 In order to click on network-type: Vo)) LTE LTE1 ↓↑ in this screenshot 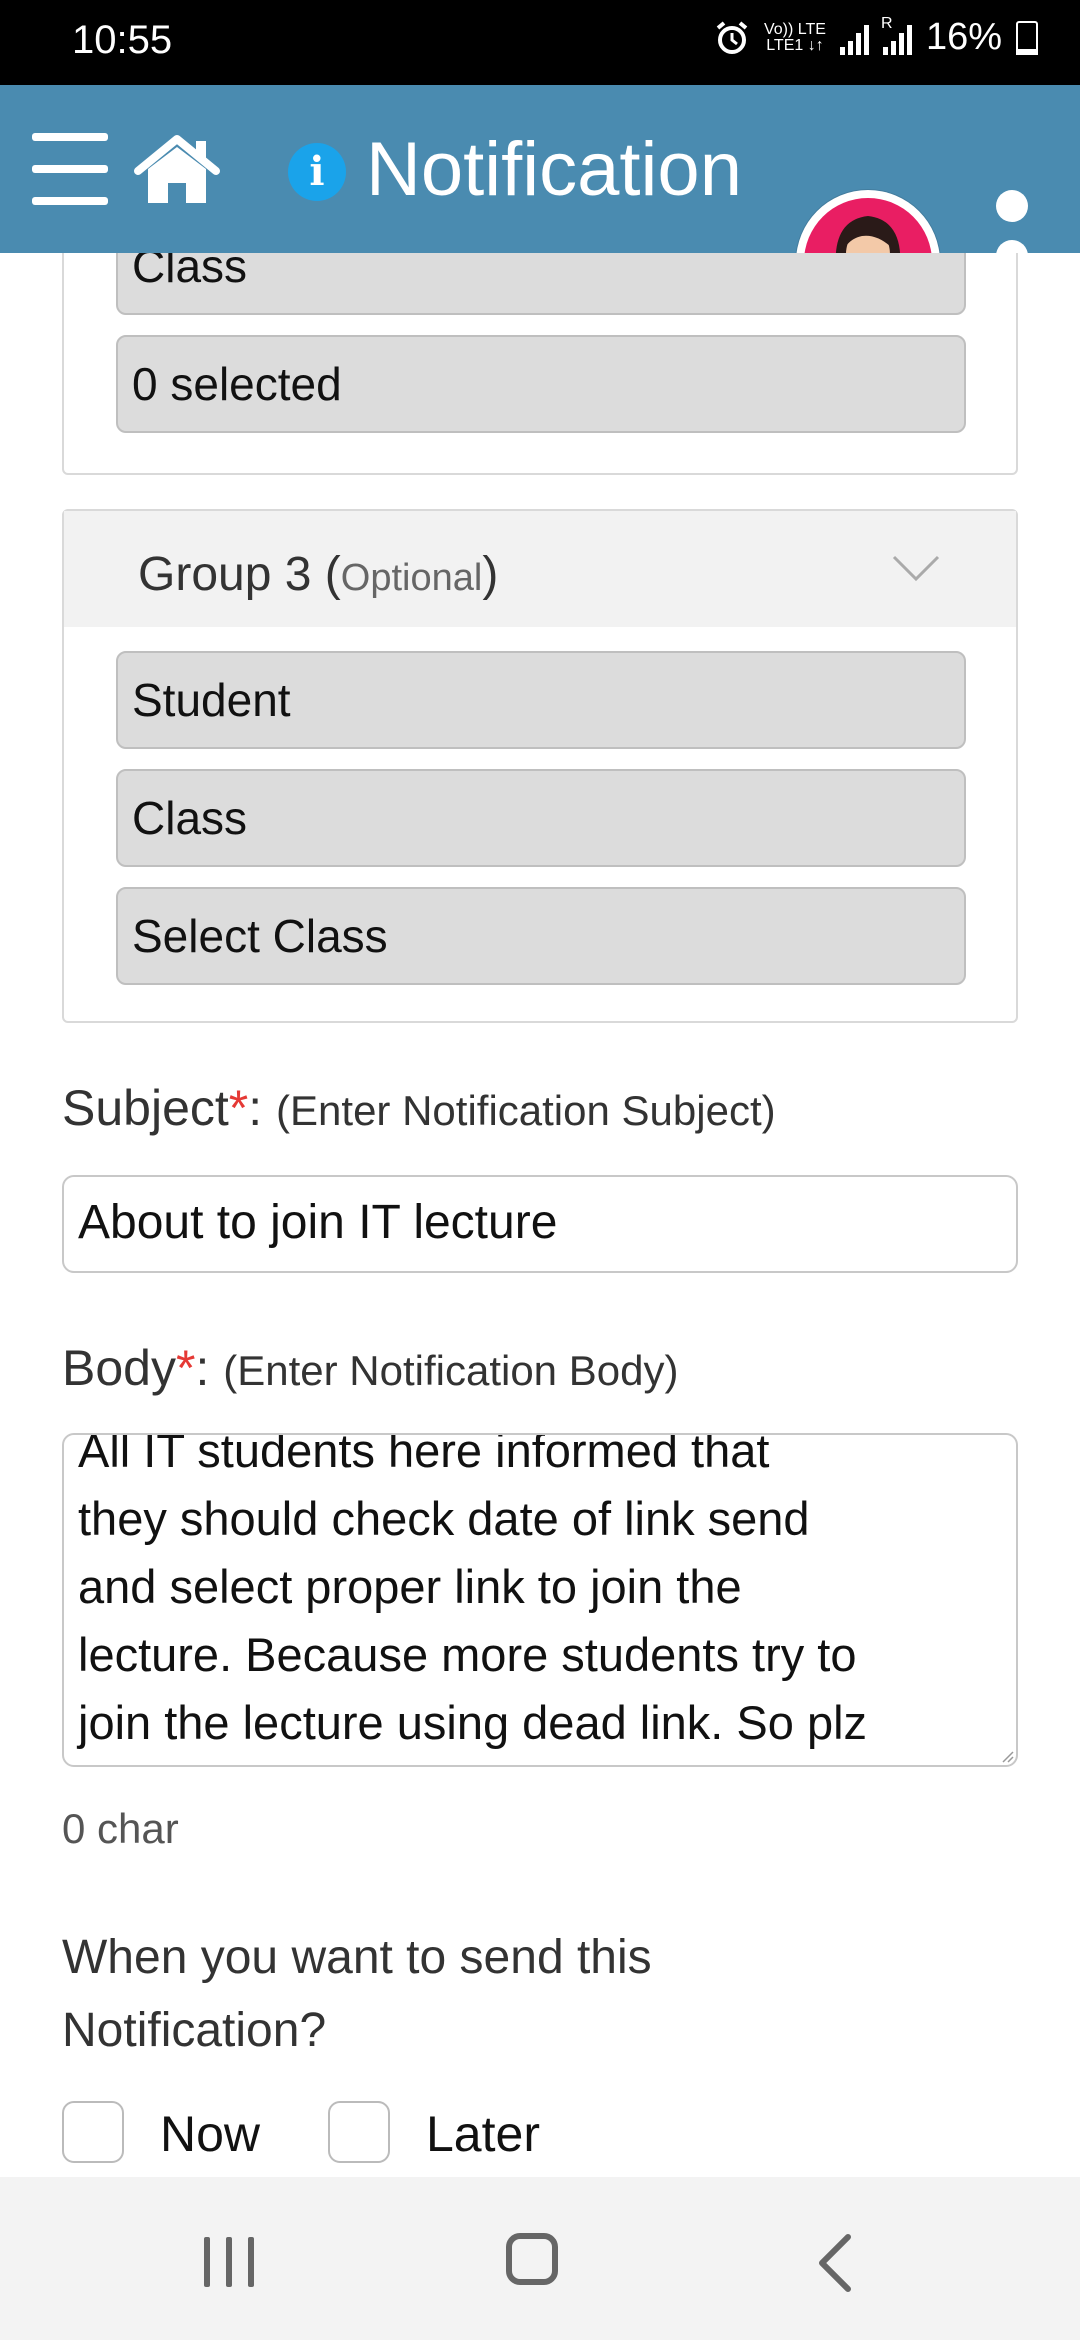, I will do `click(794, 37)`.